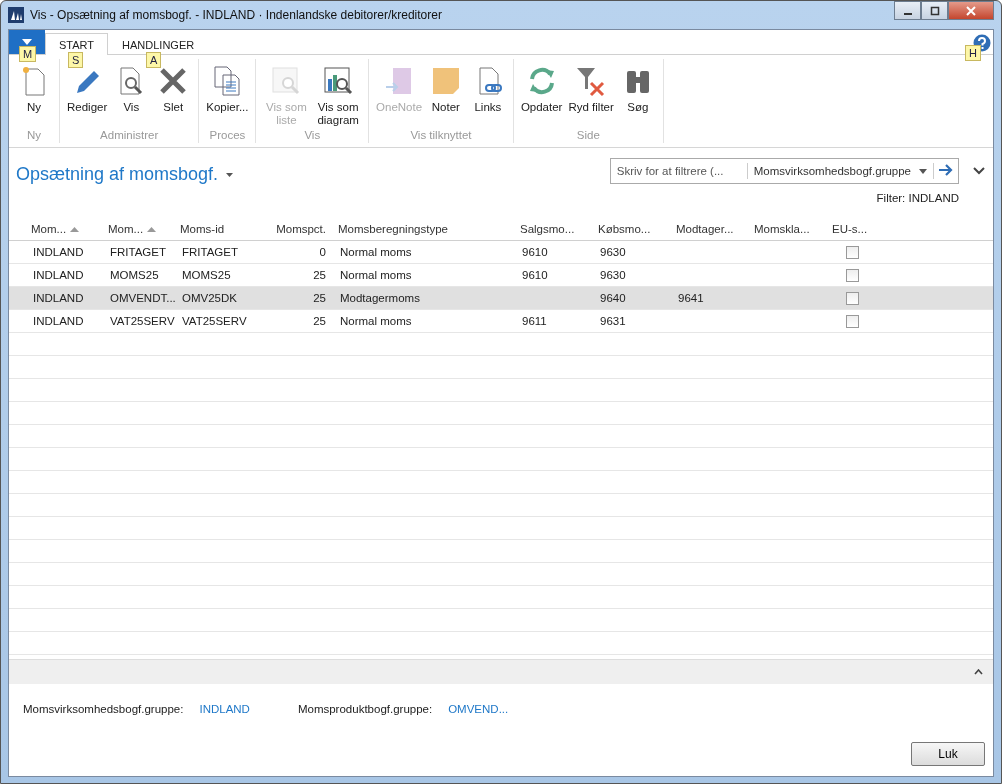 The image size is (1002, 784). What do you see at coordinates (948, 754) in the screenshot?
I see `close-dialog-button: Luk` at bounding box center [948, 754].